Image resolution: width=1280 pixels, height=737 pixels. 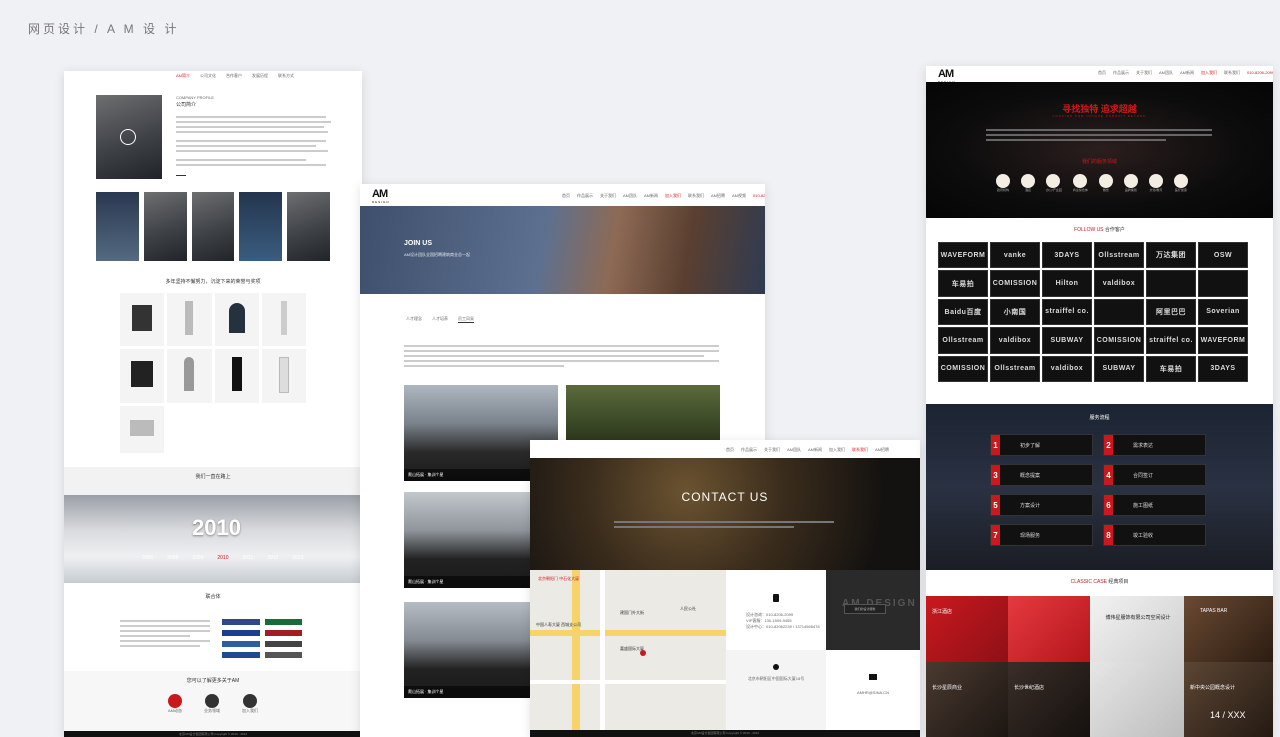 What do you see at coordinates (1171, 312) in the screenshot?
I see `client-logo: 阿里巴巴` at bounding box center [1171, 312].